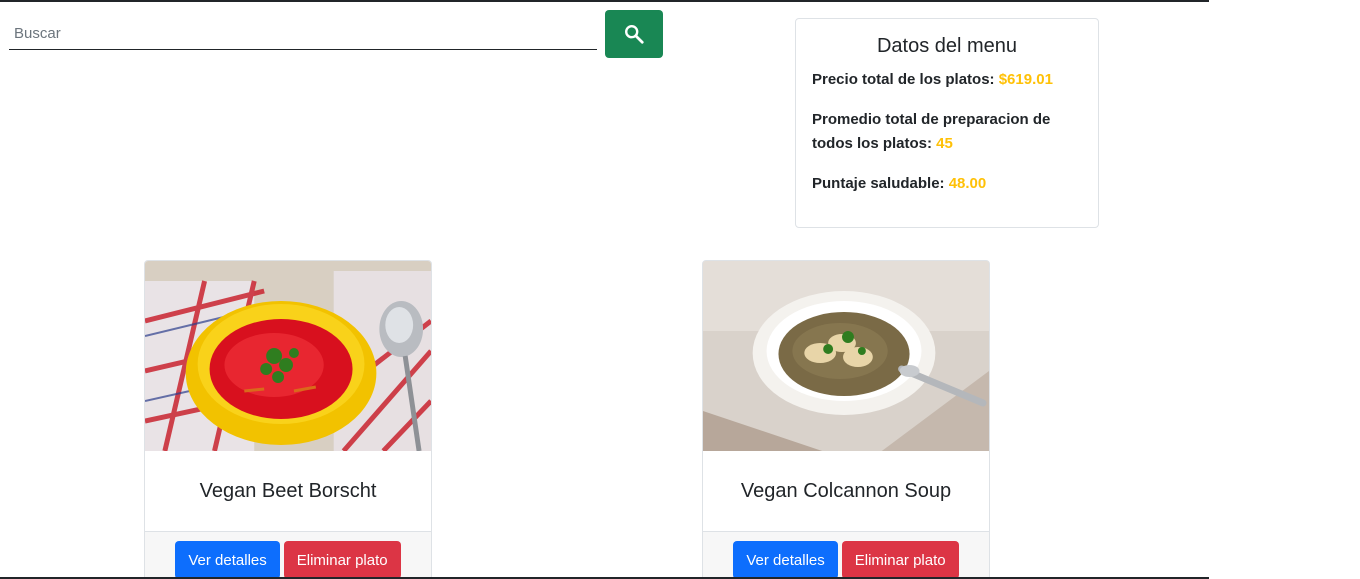 The image size is (1360, 579). Describe the element at coordinates (303, 33) in the screenshot. I see `search-input` at that location.